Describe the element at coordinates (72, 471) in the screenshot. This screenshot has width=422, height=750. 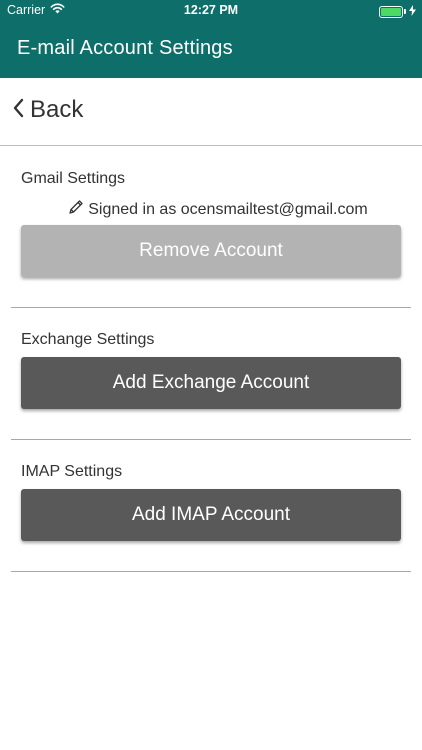
I see `imap-settings-heading: IMAP Settings` at that location.